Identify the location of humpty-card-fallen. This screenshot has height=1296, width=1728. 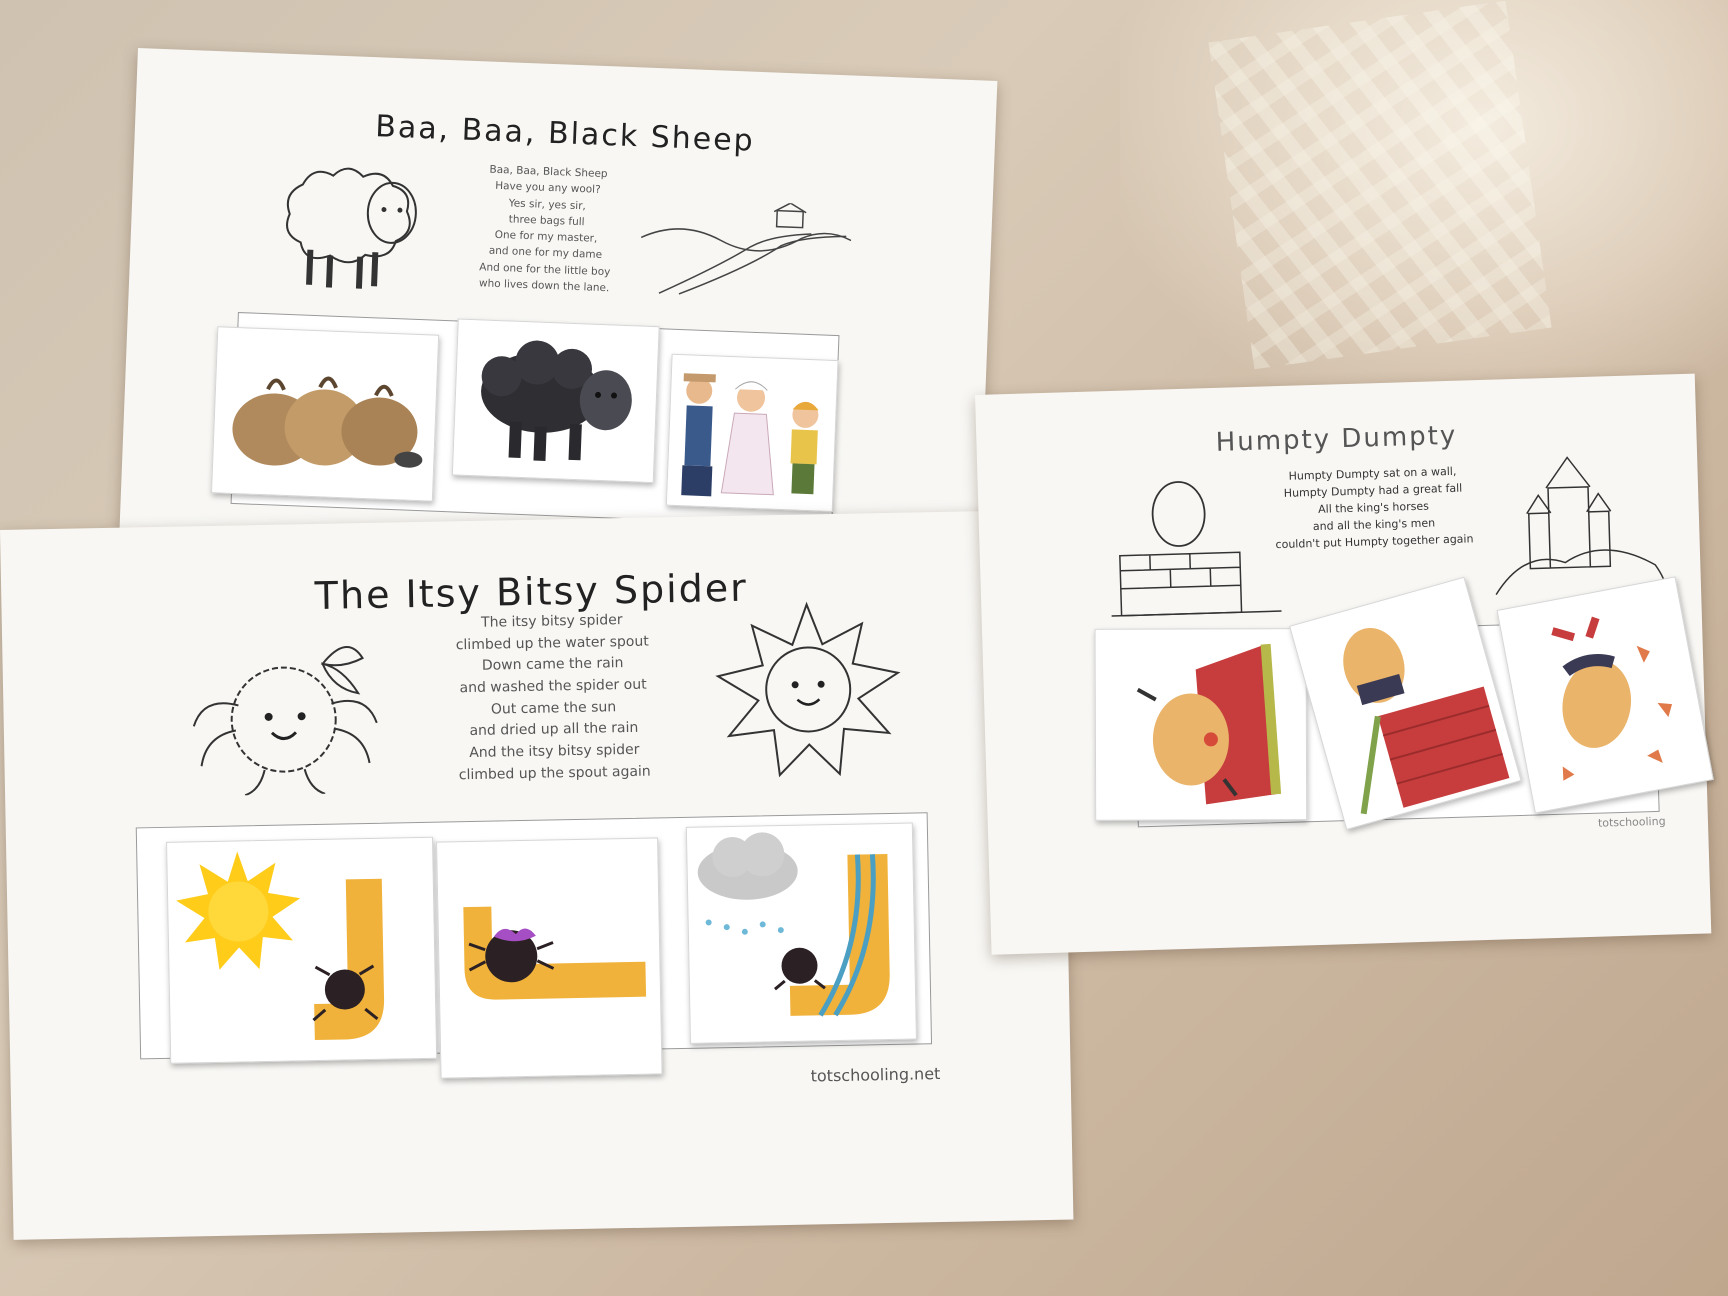
(1201, 724).